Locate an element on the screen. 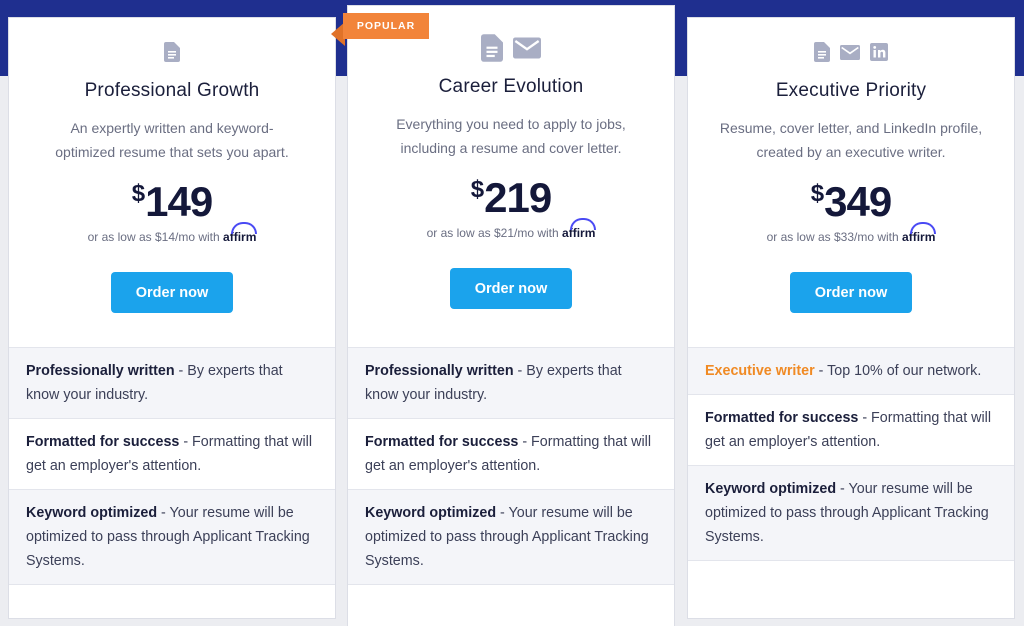 This screenshot has width=1024, height=626. financing-note: or as low as $33/mo with affirm is located at coordinates (851, 233).